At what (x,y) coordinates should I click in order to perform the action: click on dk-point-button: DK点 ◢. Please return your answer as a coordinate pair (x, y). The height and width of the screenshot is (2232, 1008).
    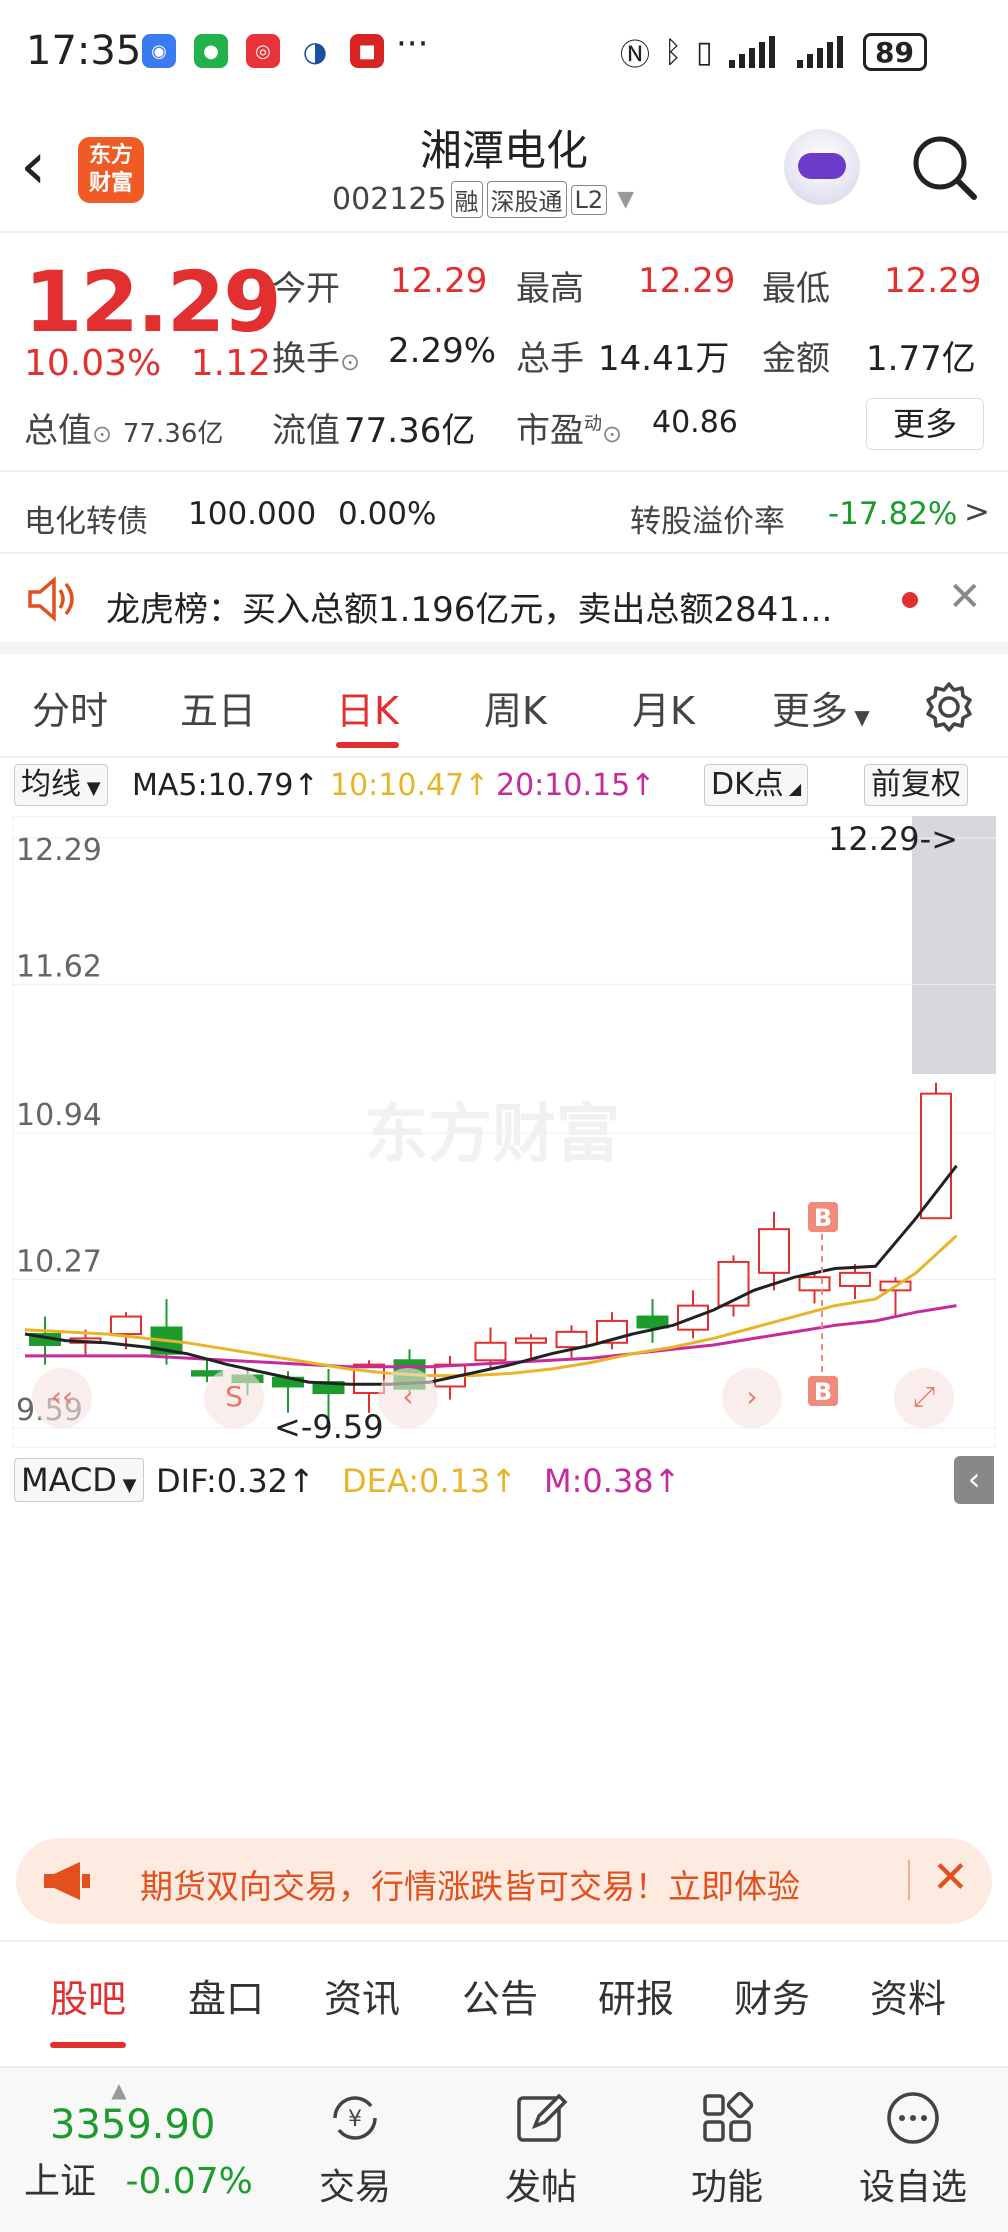
    Looking at the image, I should click on (756, 785).